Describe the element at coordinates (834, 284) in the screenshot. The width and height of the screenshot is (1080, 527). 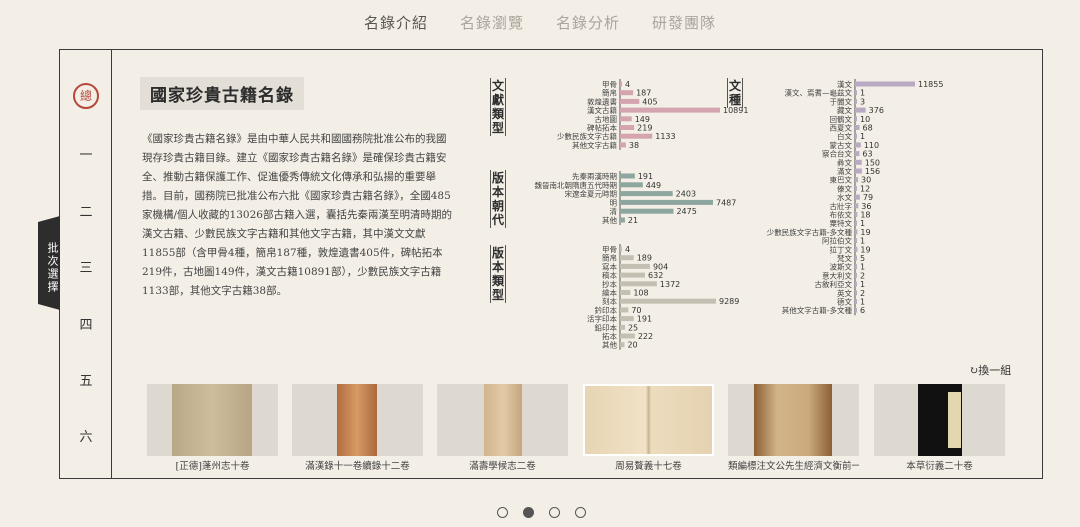
I see `bar-label: 古敘利亞文` at that location.